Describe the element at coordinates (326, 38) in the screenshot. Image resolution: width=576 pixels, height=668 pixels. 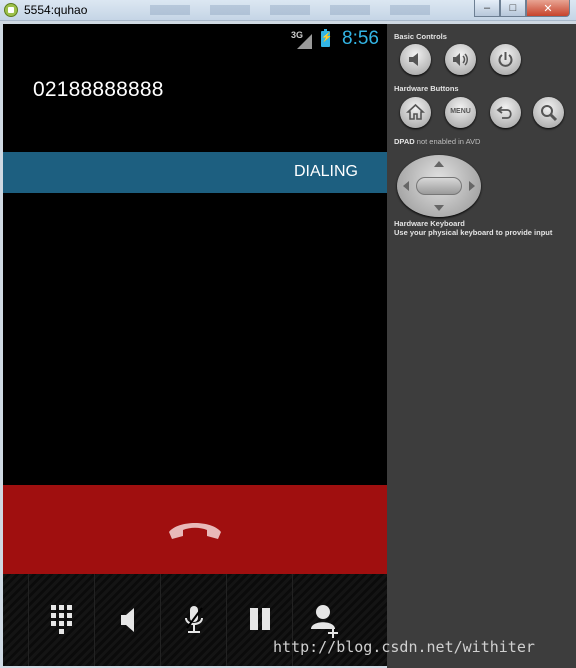
I see `battery-charging-icon` at that location.